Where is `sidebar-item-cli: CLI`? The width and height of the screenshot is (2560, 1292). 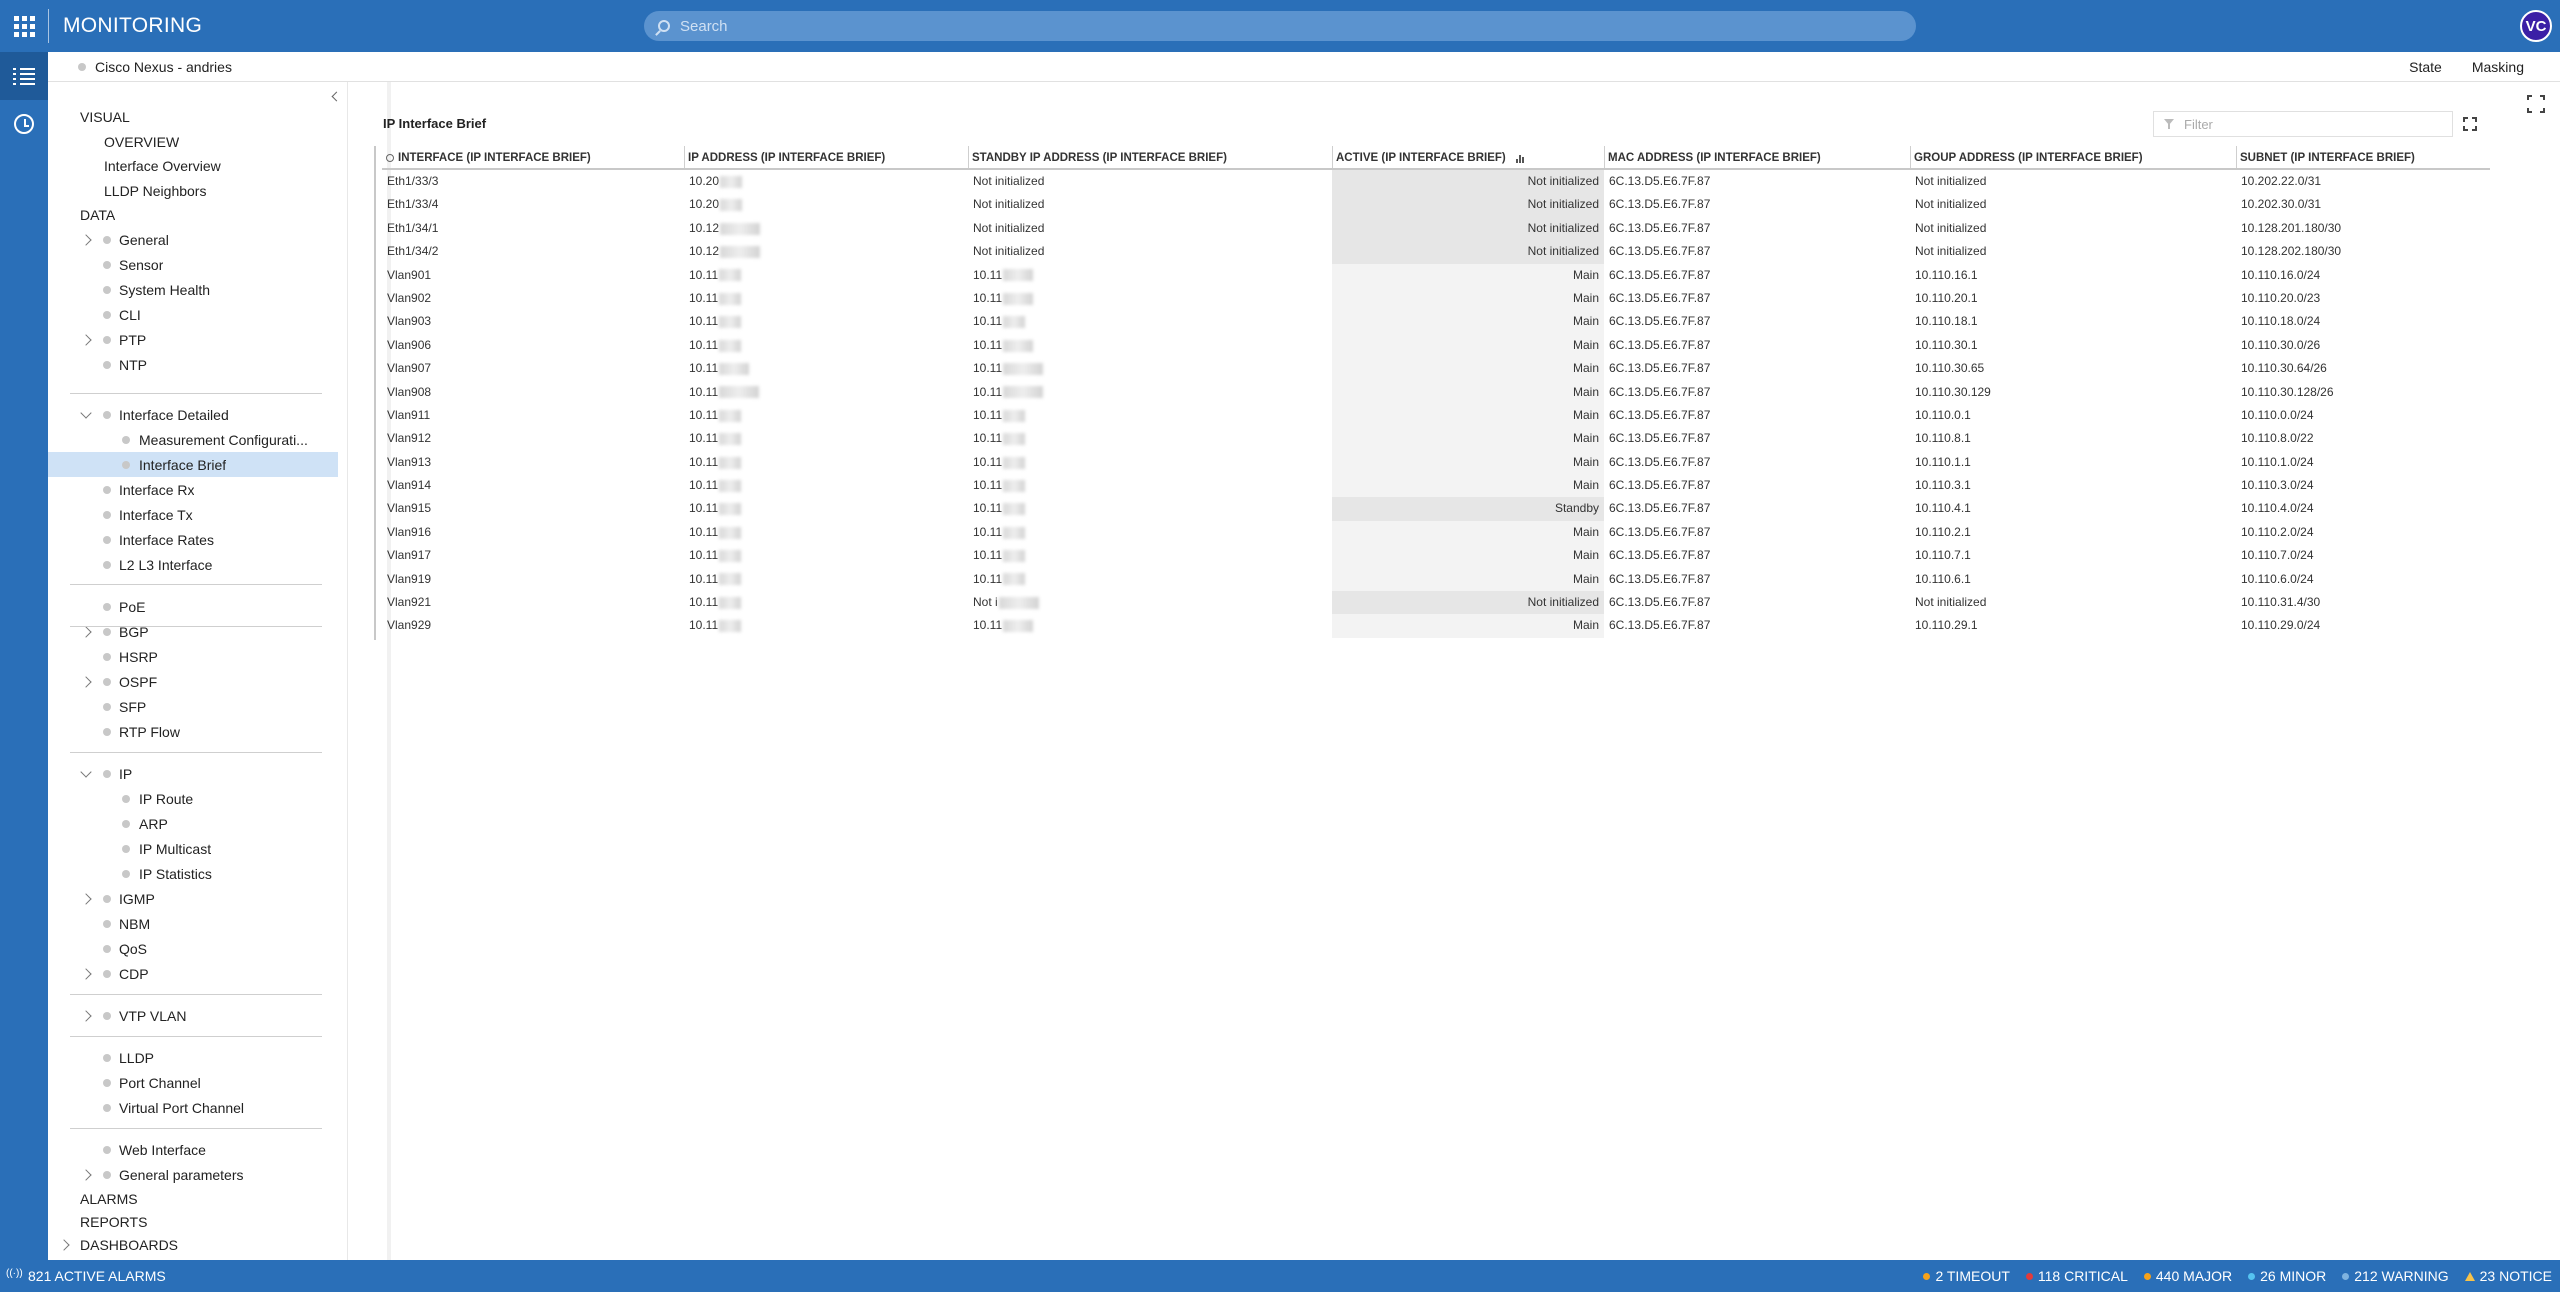
sidebar-item-cli: CLI is located at coordinates (193, 314).